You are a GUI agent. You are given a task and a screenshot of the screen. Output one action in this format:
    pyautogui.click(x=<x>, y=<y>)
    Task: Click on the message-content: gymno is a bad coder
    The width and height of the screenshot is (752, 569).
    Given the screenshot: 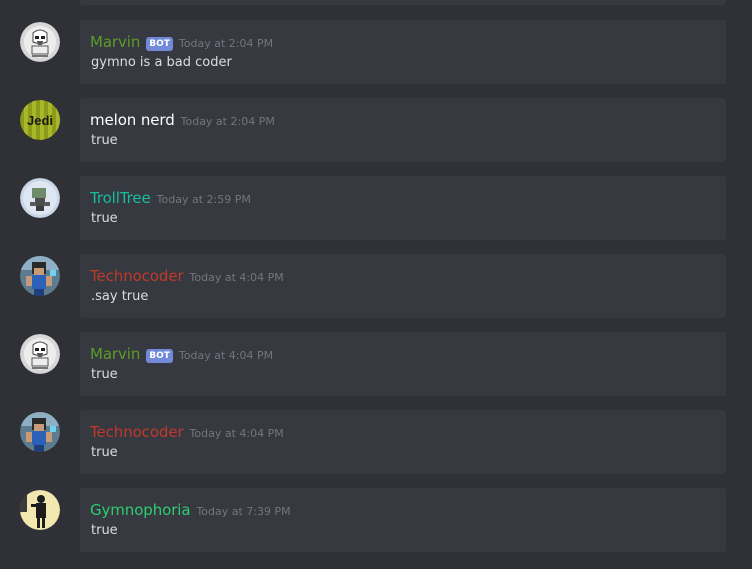 What is the action you would take?
    pyautogui.click(x=161, y=62)
    